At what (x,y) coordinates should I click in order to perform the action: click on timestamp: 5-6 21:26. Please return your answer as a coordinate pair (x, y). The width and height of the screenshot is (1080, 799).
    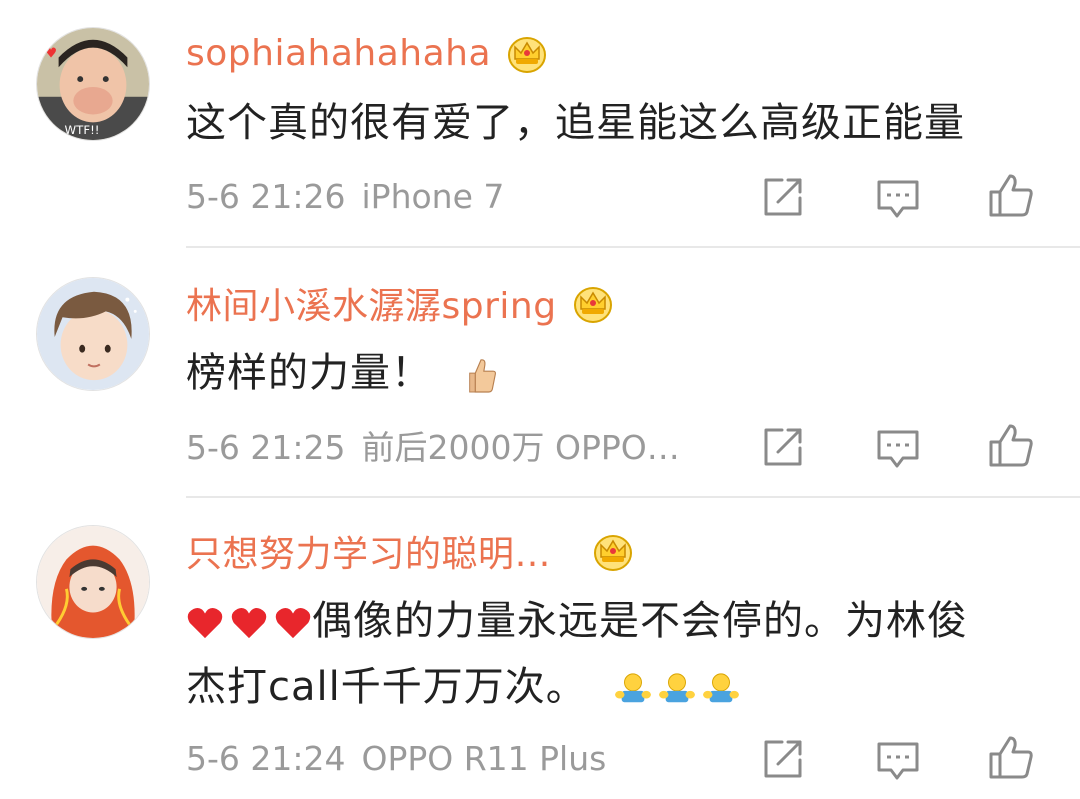
    Looking at the image, I should click on (266, 196).